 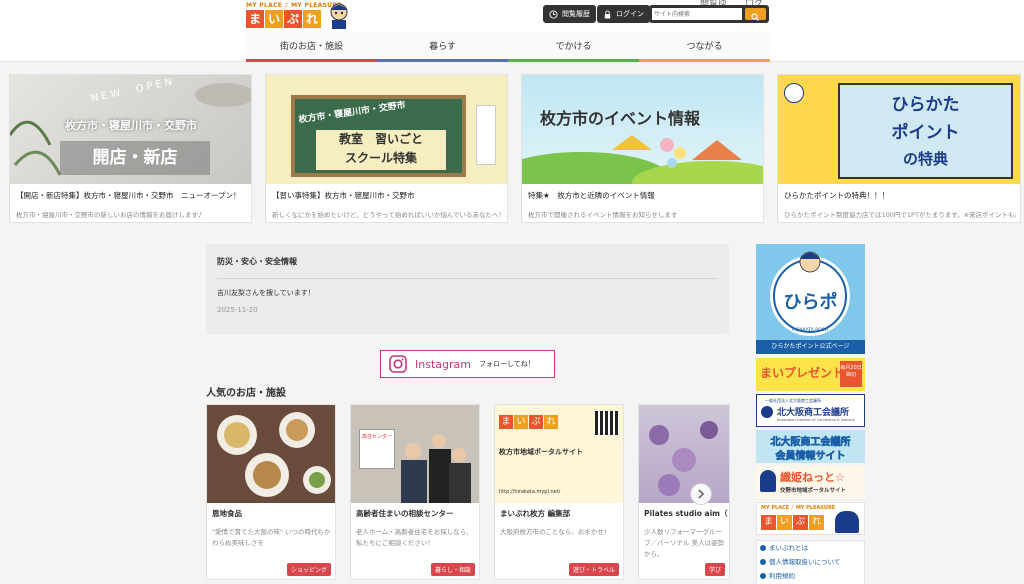 What do you see at coordinates (442, 47) in the screenshot?
I see `nav-living: 暮らす` at bounding box center [442, 47].